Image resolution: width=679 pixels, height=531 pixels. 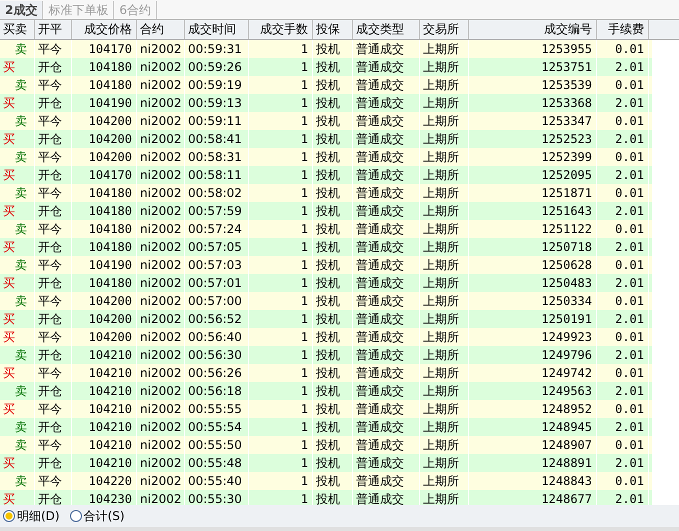 What do you see at coordinates (38, 516) in the screenshot?
I see `radio-label: 明细(D)` at bounding box center [38, 516].